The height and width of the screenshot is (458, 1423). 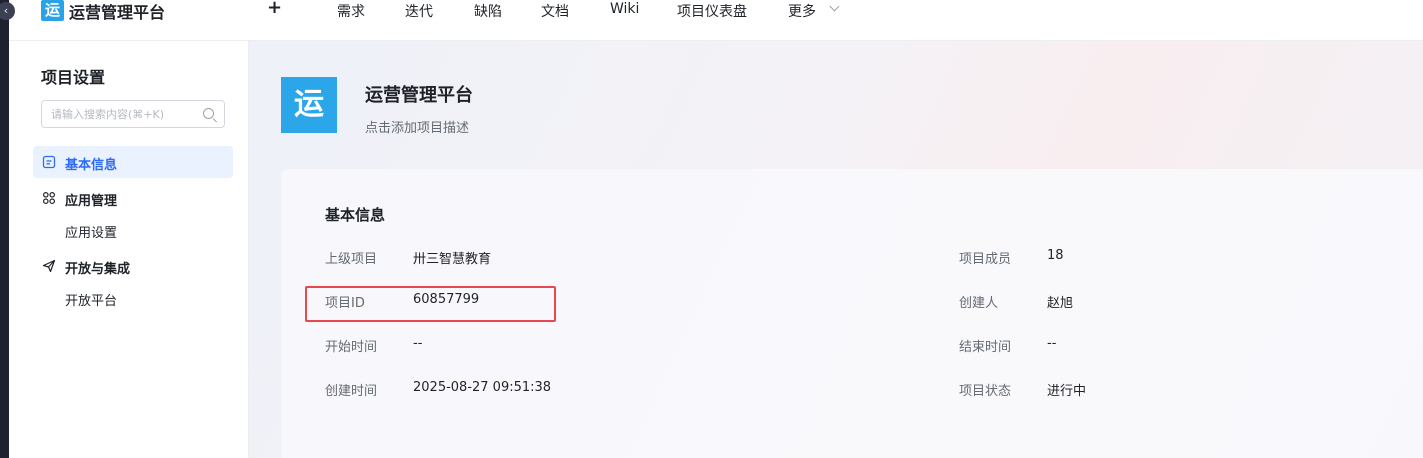 What do you see at coordinates (452, 257) in the screenshot?
I see `value-parent-project: 卅三智慧教育` at bounding box center [452, 257].